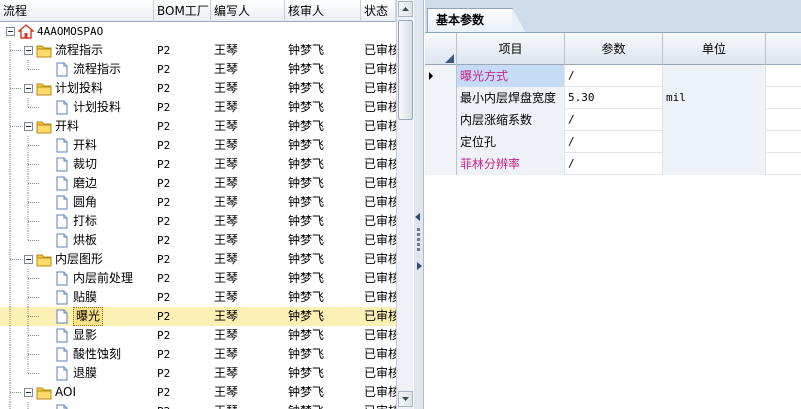 This screenshot has height=409, width=801. Describe the element at coordinates (198, 354) in the screenshot. I see `tree-row-step: 酸性蚀刻 P2 王琴 钟梦飞 已审核` at that location.